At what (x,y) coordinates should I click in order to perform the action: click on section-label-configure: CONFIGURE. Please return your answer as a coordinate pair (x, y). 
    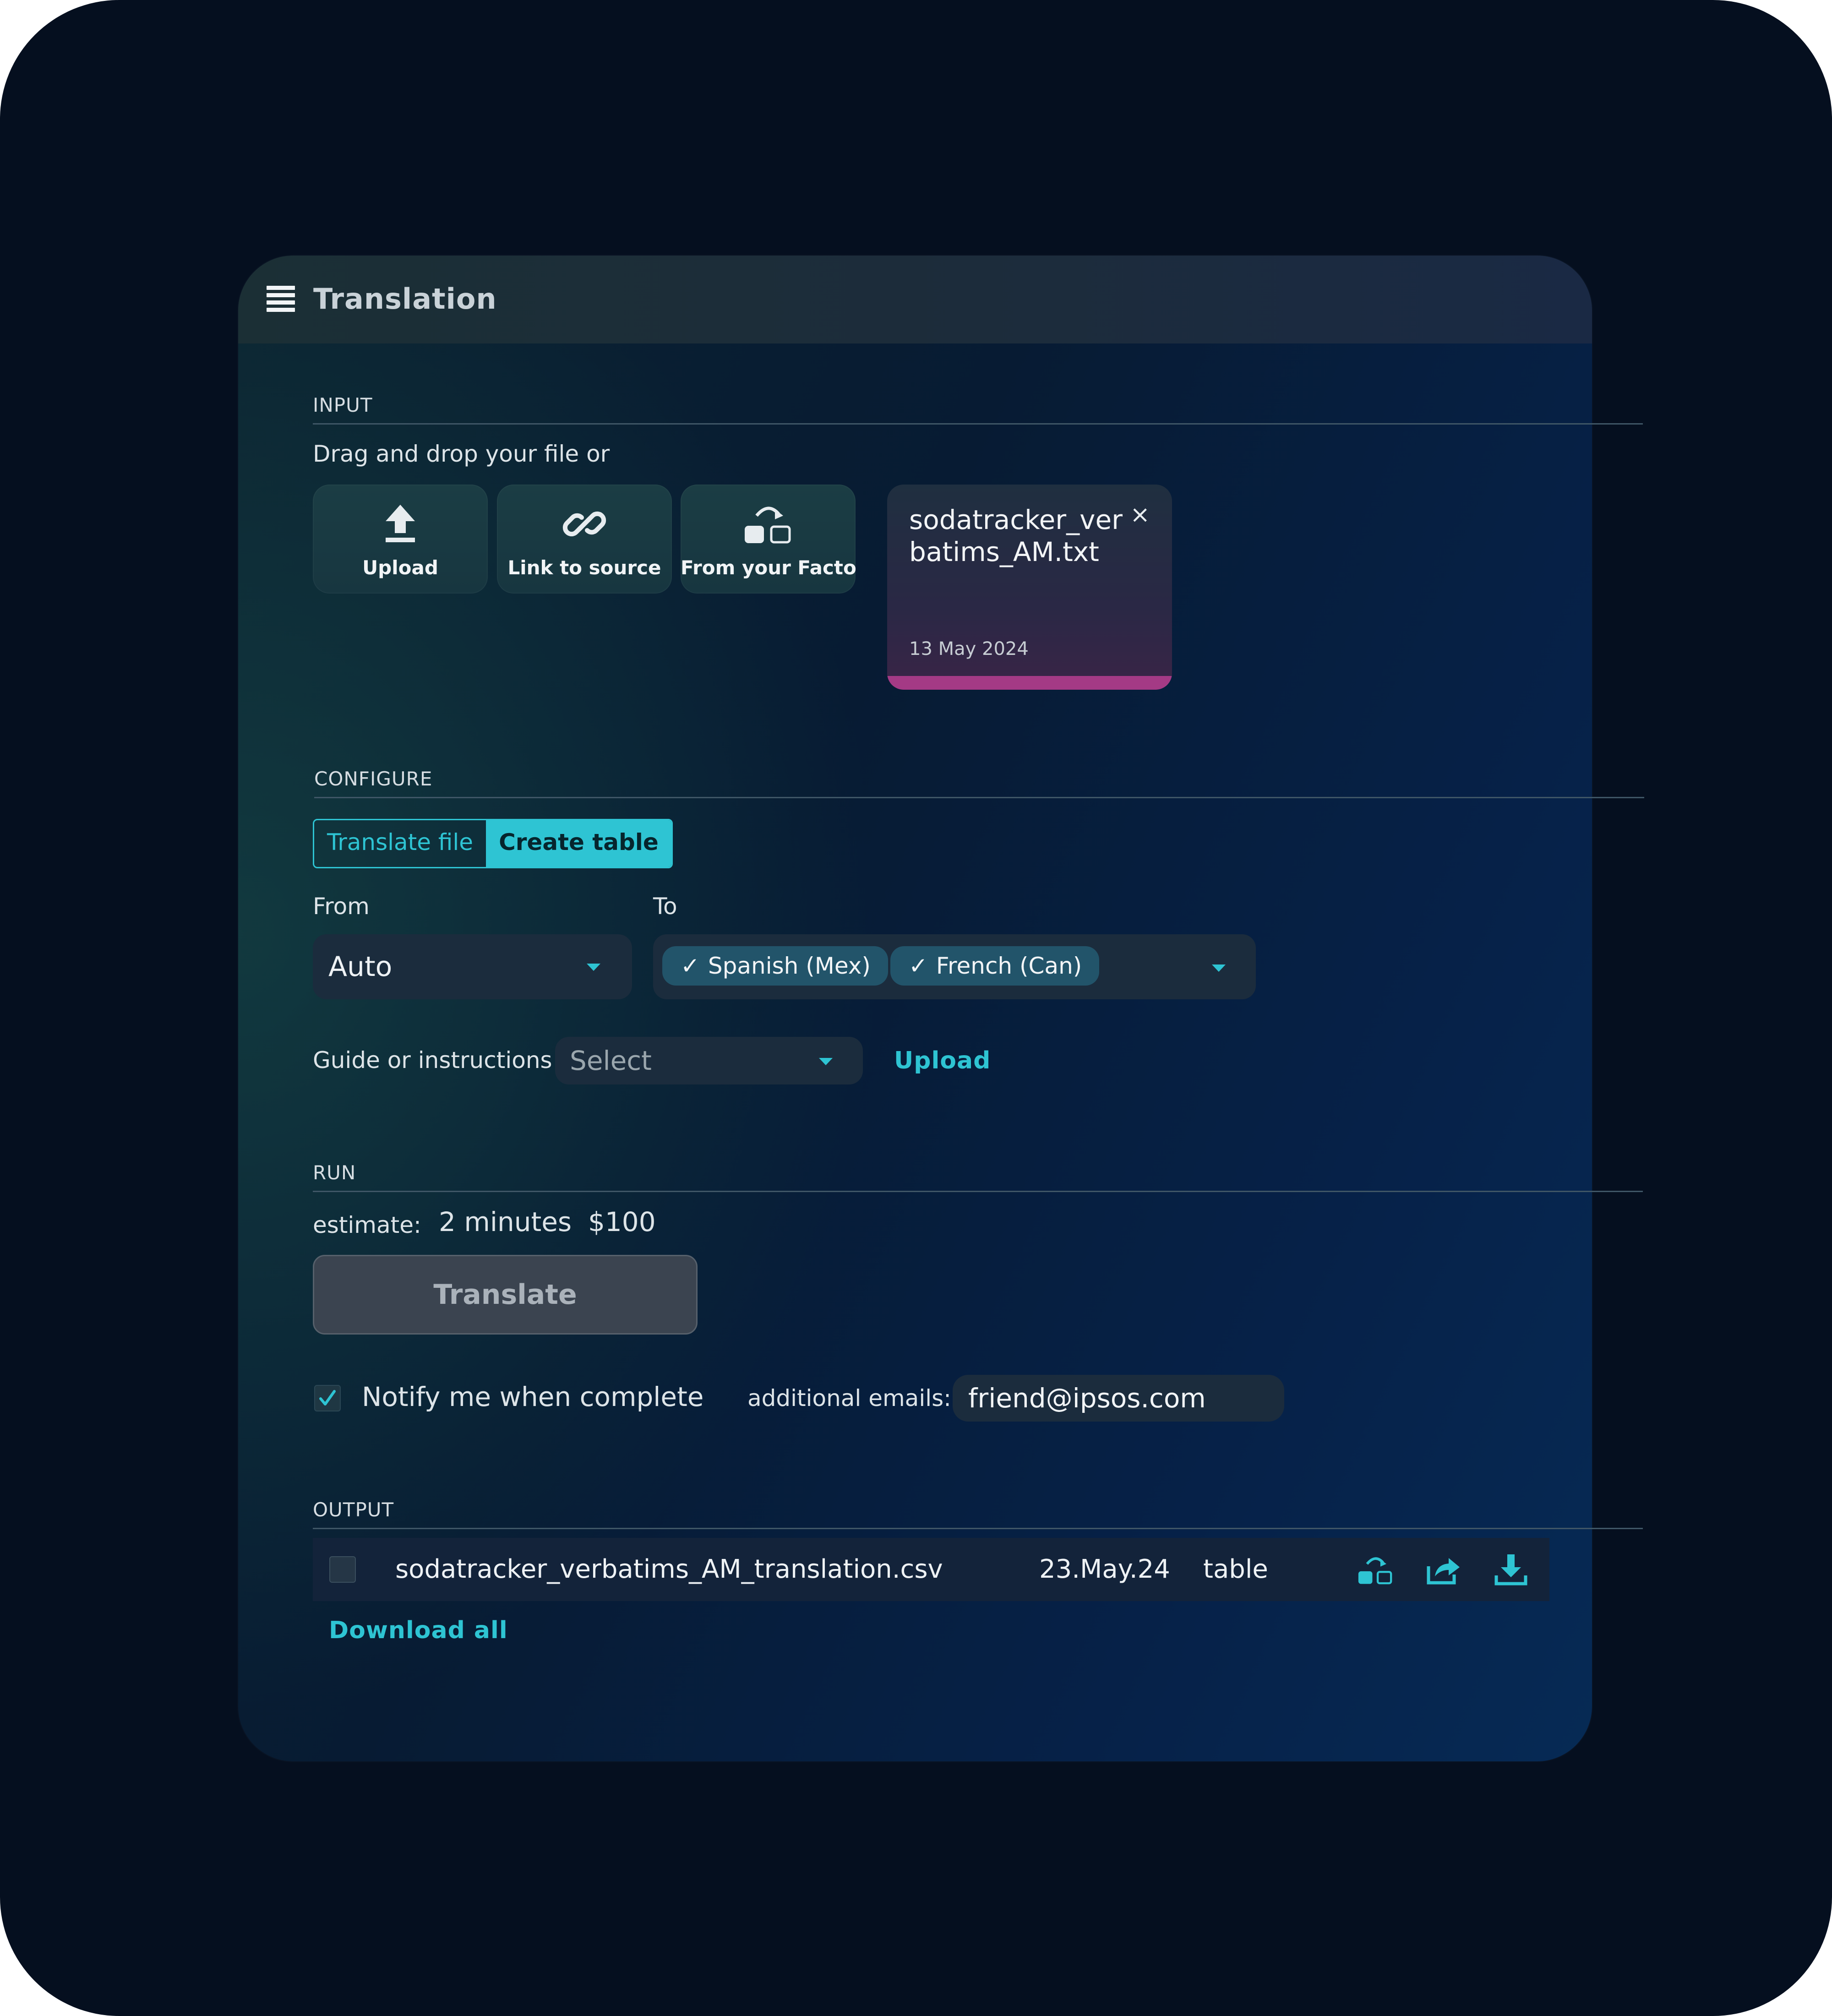
    Looking at the image, I should click on (374, 779).